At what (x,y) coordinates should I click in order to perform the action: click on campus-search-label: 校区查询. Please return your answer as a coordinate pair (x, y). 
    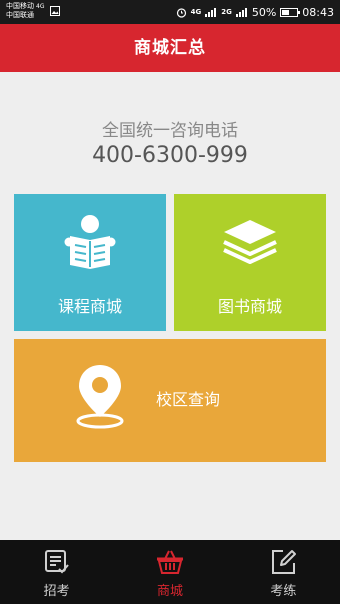
    Looking at the image, I should click on (188, 399).